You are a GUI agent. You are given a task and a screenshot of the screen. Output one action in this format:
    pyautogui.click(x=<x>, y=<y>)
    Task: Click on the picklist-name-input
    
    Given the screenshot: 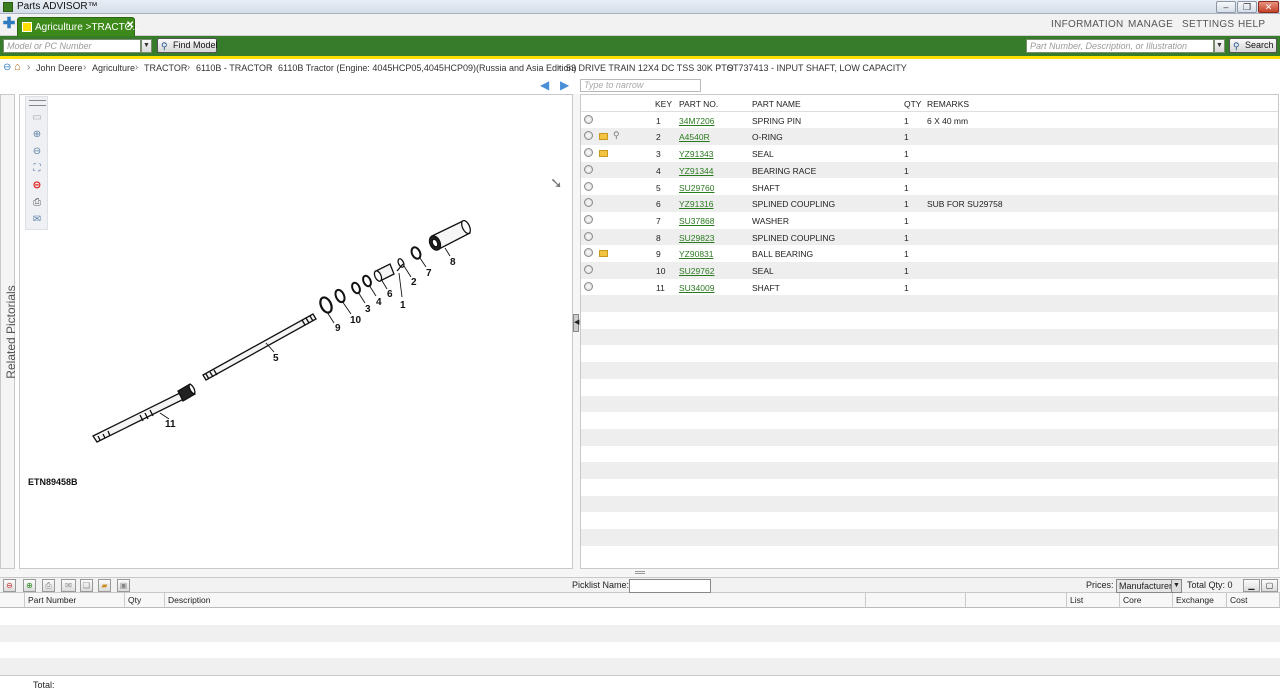 What is the action you would take?
    pyautogui.click(x=670, y=586)
    